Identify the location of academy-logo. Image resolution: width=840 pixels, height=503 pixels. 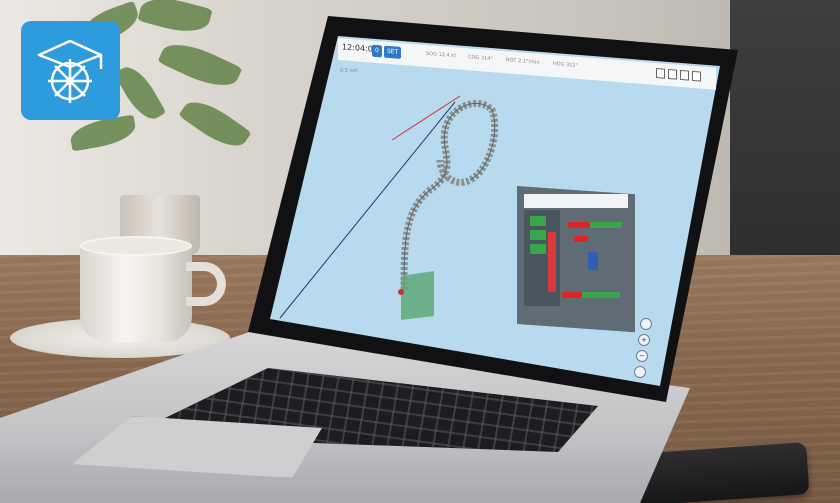
(70, 70).